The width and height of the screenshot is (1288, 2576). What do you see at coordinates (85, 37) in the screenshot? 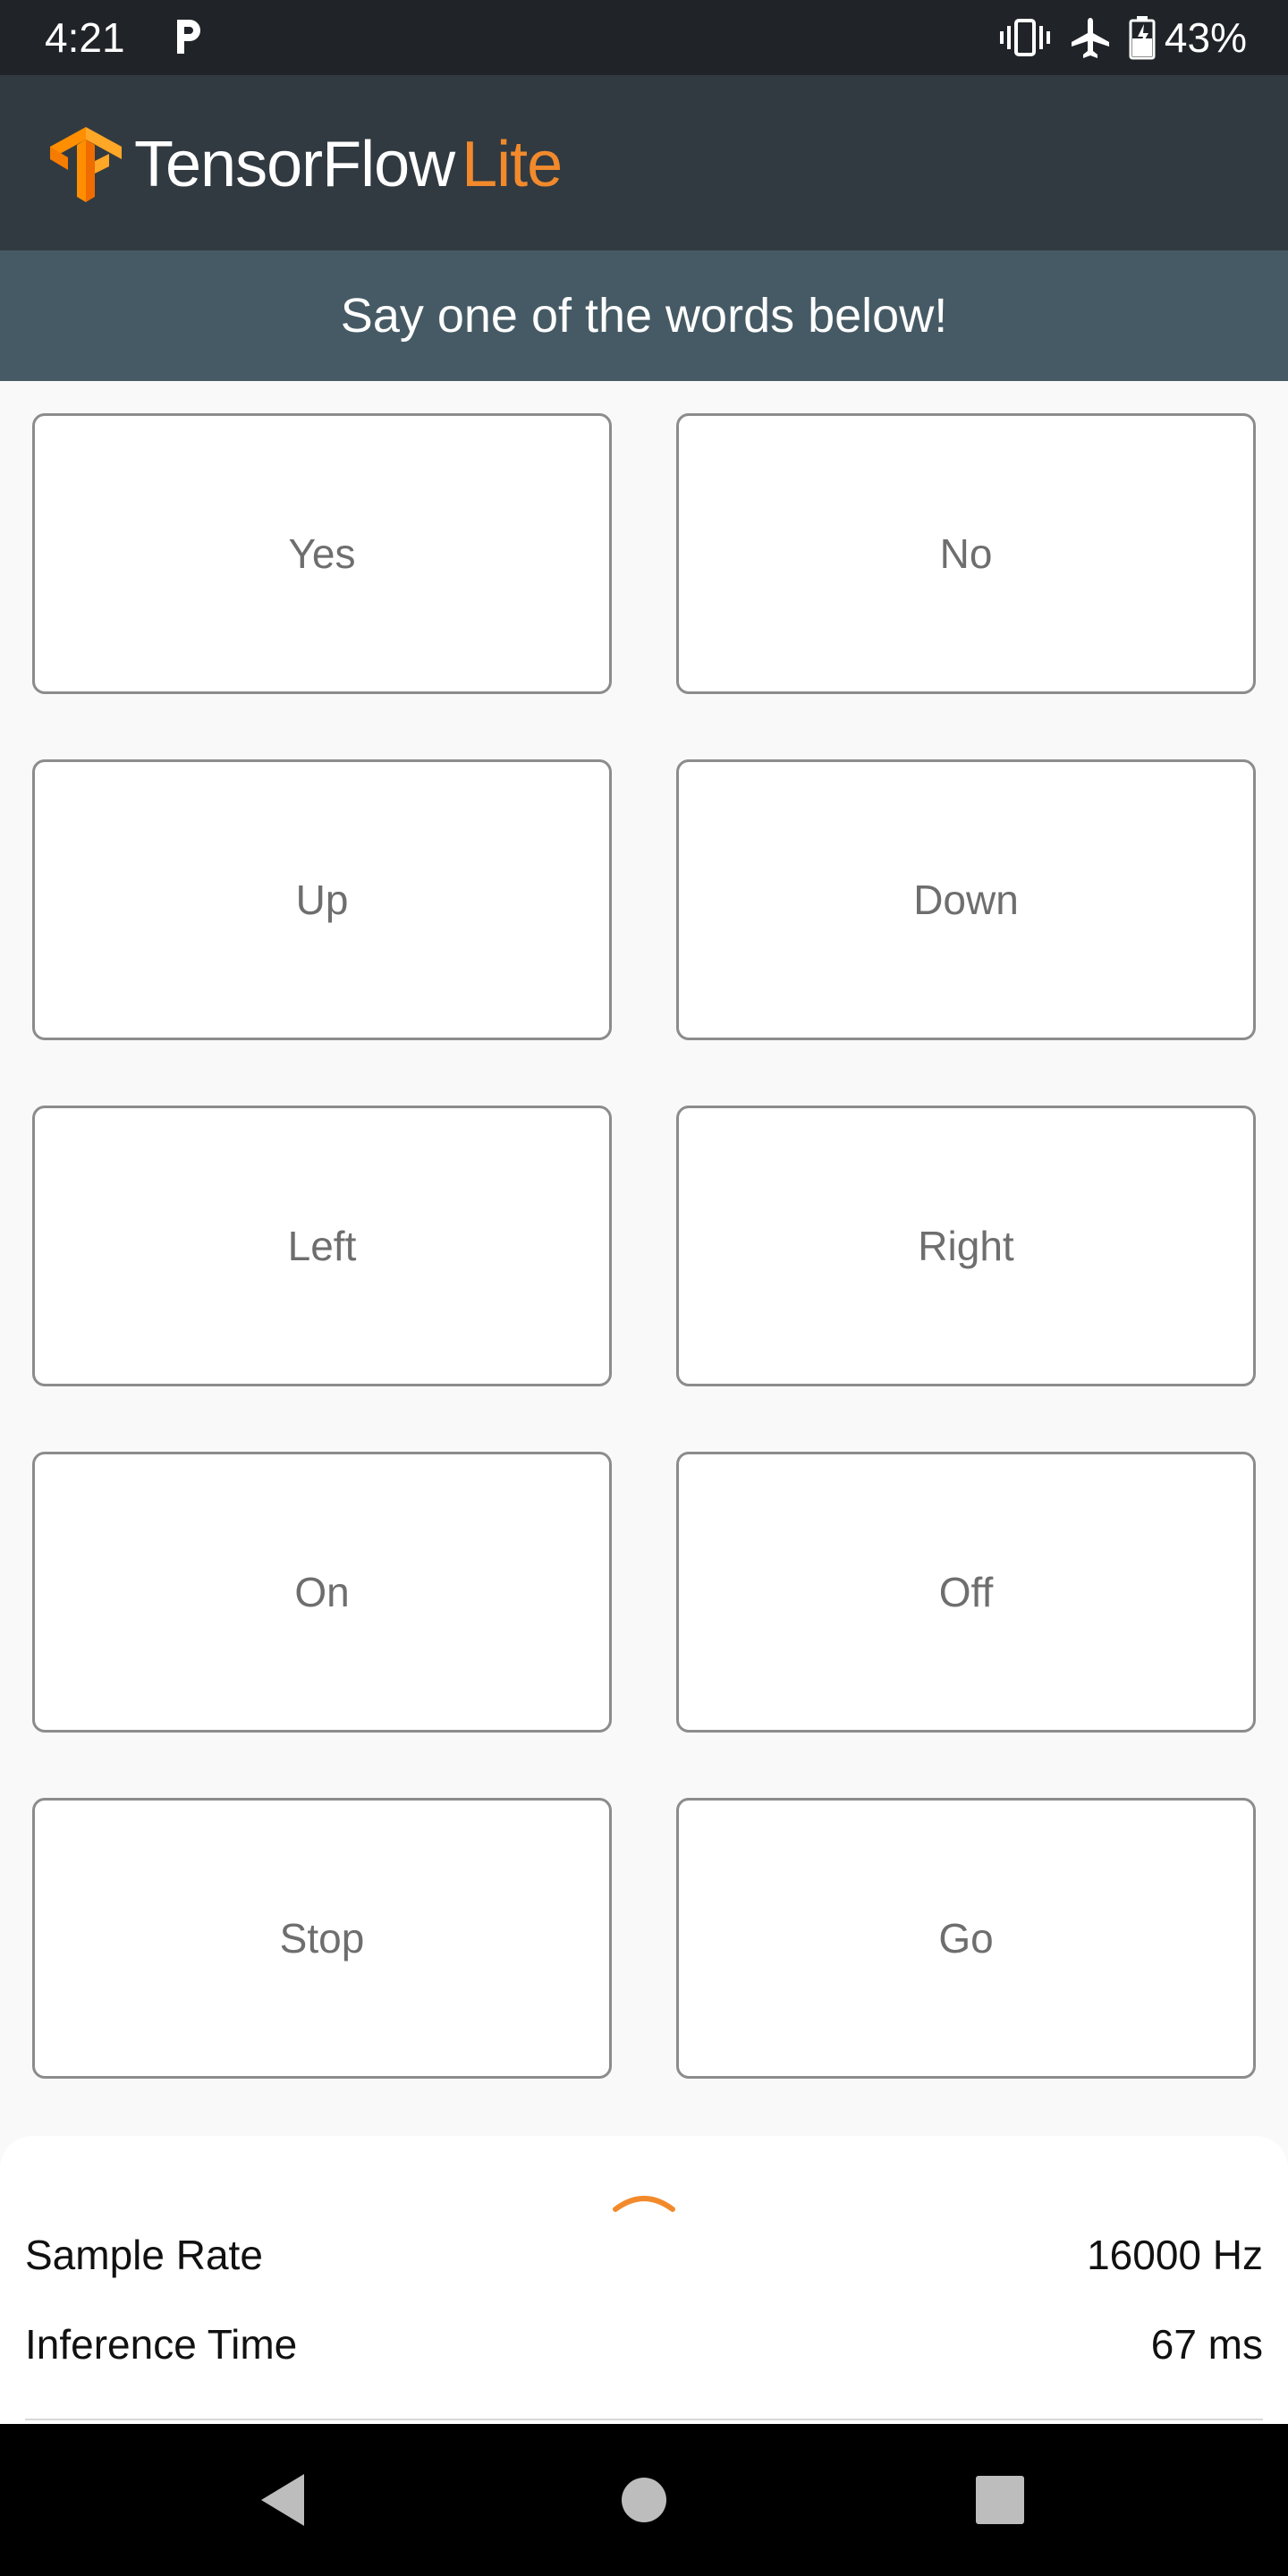
I see `status-time: 4:21` at bounding box center [85, 37].